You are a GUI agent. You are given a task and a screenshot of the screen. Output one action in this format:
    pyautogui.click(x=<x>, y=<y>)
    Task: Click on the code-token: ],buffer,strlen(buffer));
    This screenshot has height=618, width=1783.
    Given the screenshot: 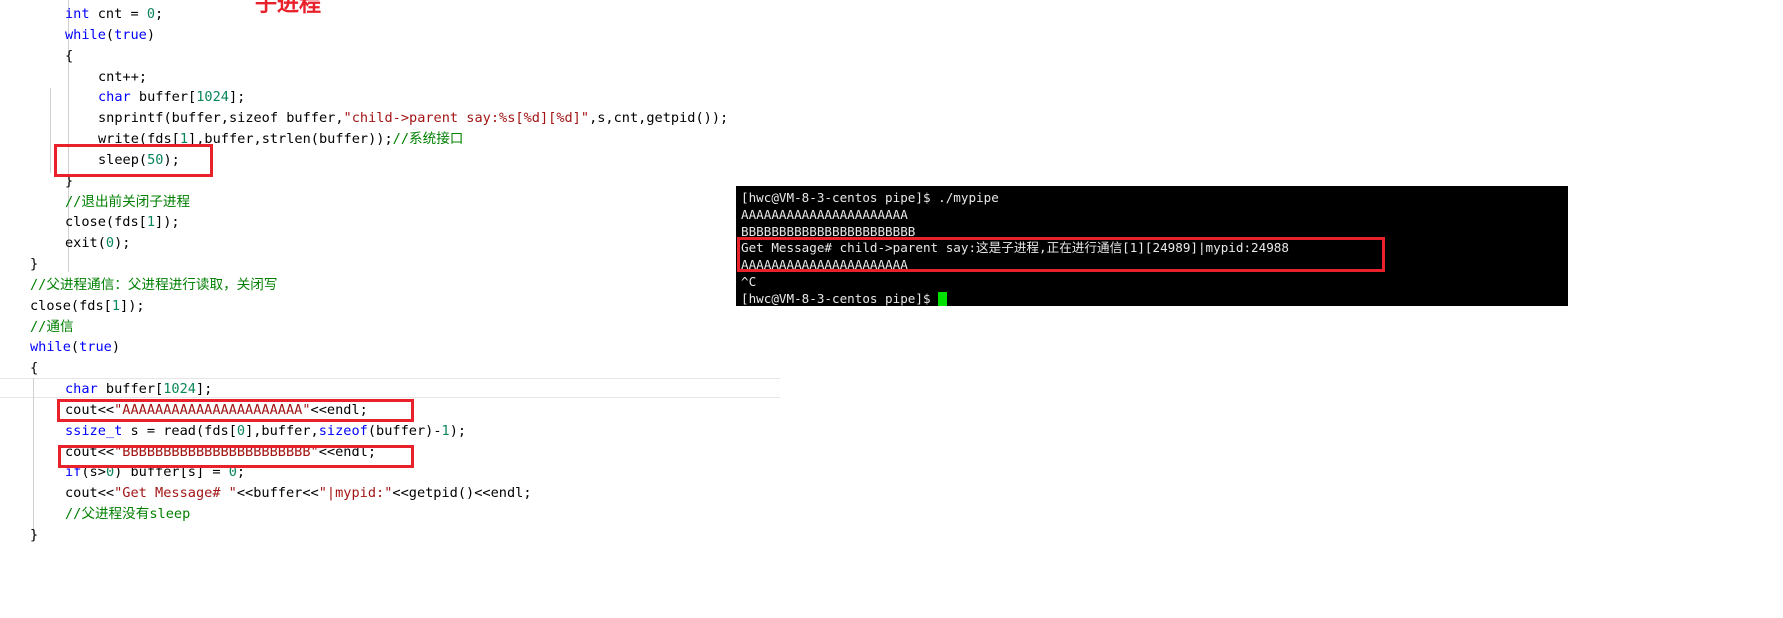 What is the action you would take?
    pyautogui.click(x=290, y=139)
    